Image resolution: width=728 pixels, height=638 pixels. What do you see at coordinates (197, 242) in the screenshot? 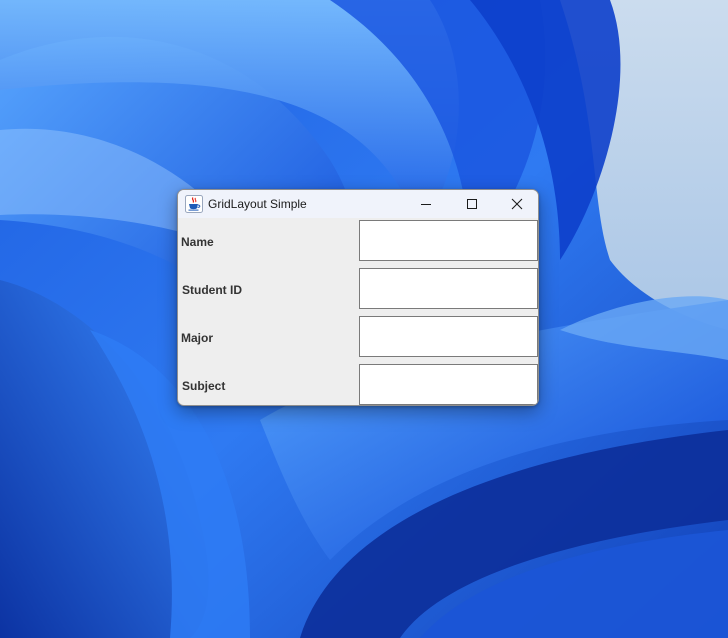
I see `name-label: Name` at bounding box center [197, 242].